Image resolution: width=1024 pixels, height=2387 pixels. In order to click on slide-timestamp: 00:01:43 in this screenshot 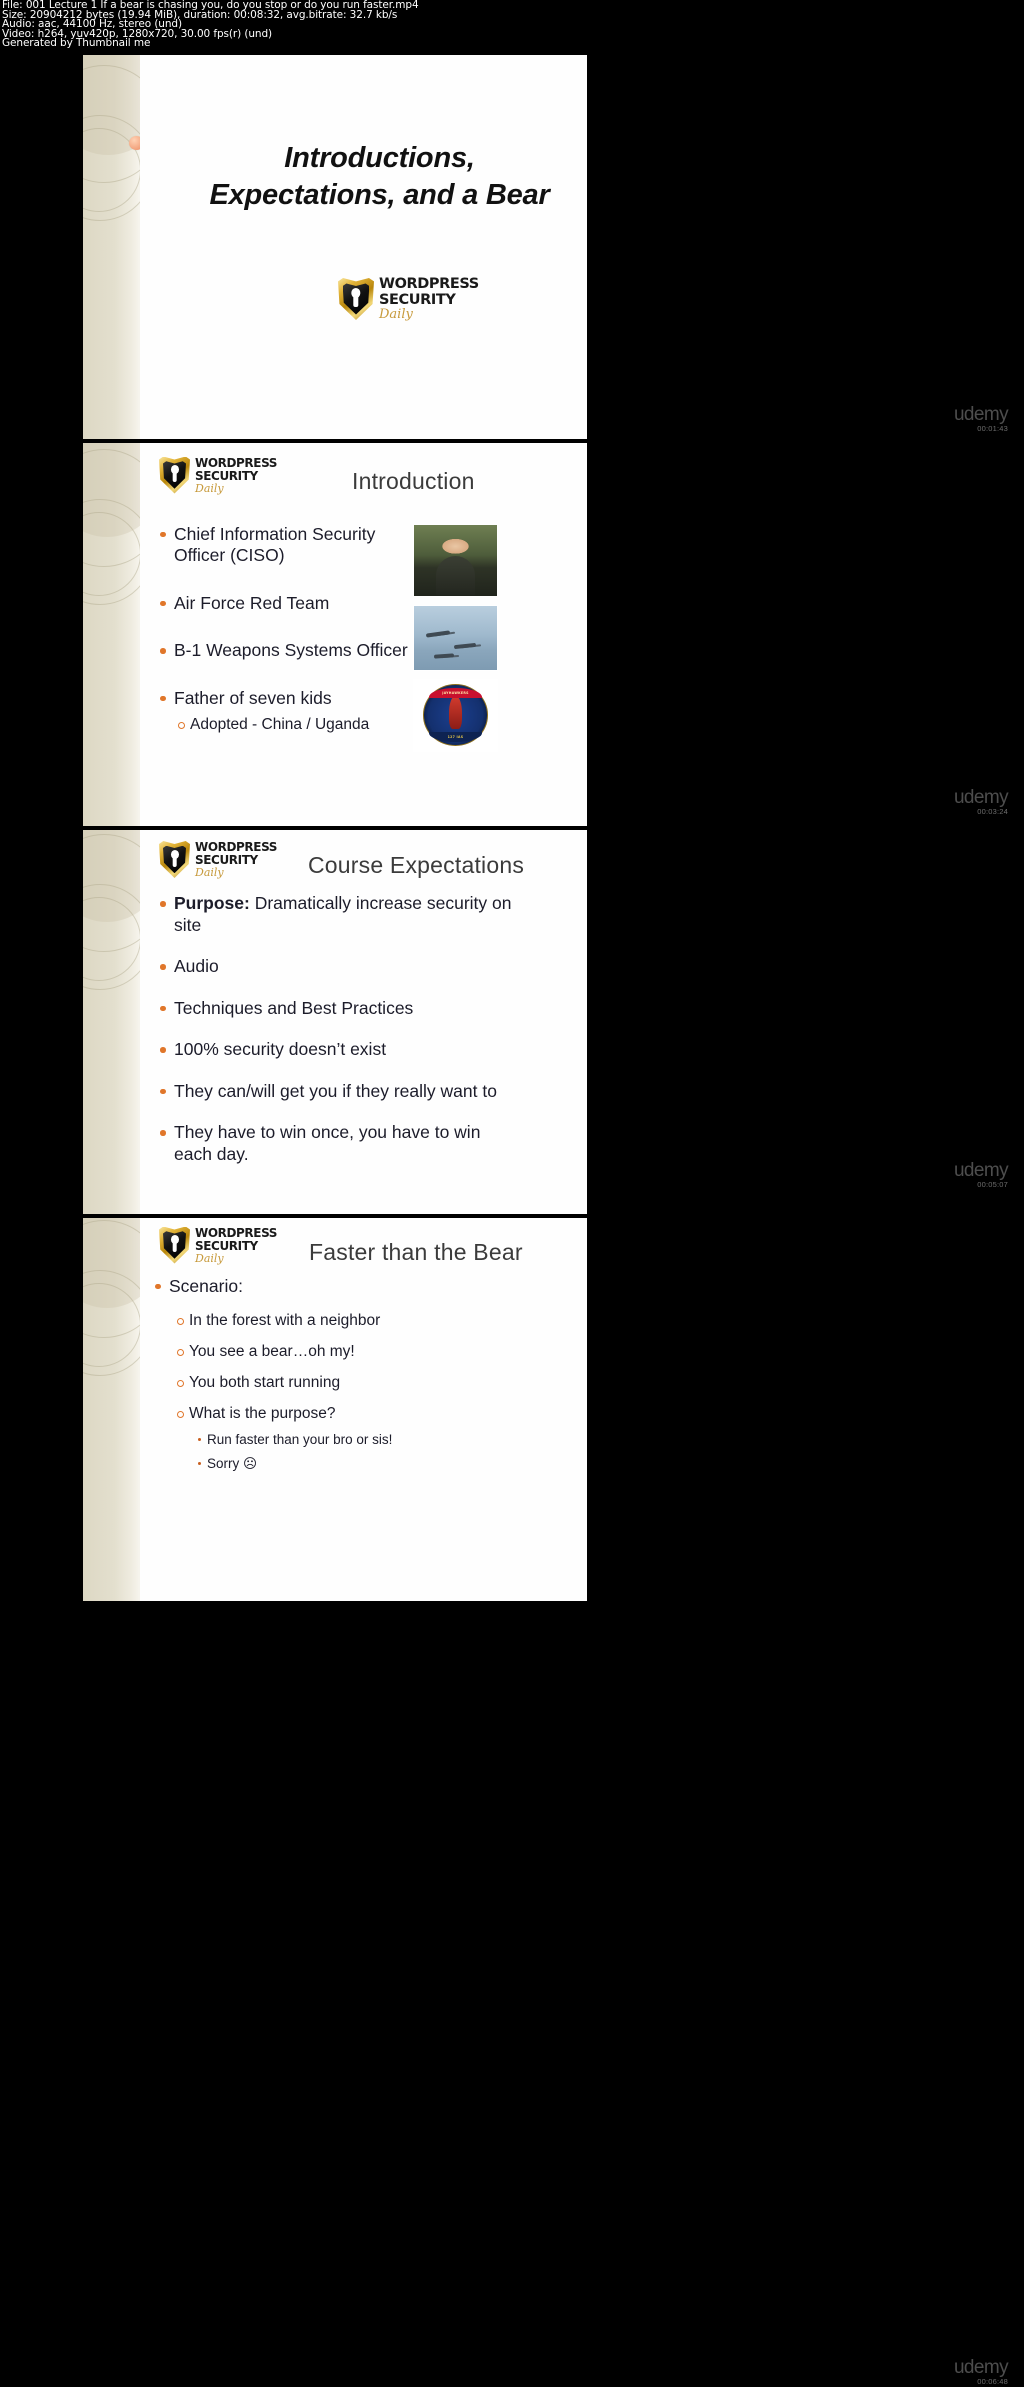, I will do `click(992, 428)`.